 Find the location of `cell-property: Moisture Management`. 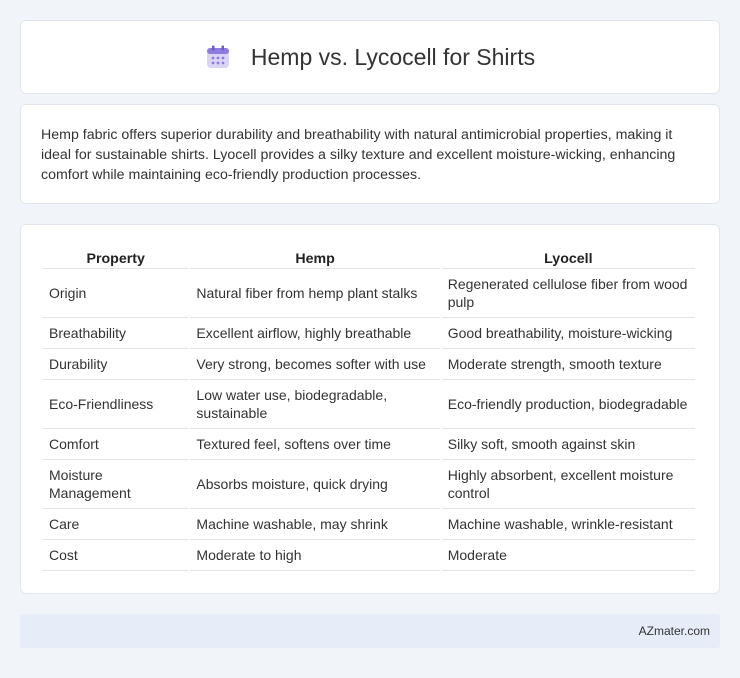

cell-property: Moisture Management is located at coordinates (116, 484).